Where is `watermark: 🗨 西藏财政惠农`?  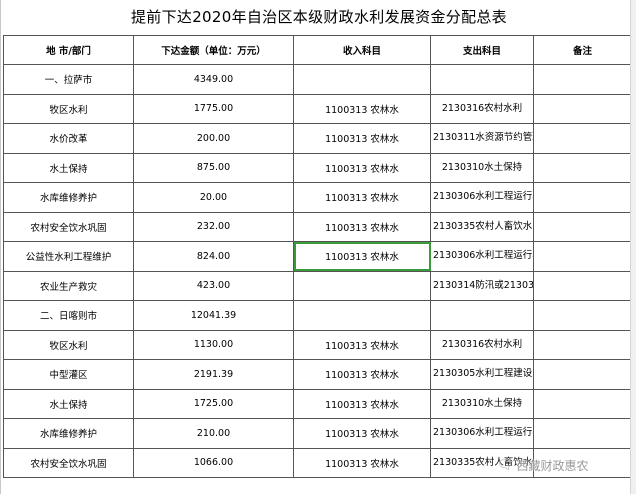 watermark: 🗨 西藏财政惠农 is located at coordinates (543, 465).